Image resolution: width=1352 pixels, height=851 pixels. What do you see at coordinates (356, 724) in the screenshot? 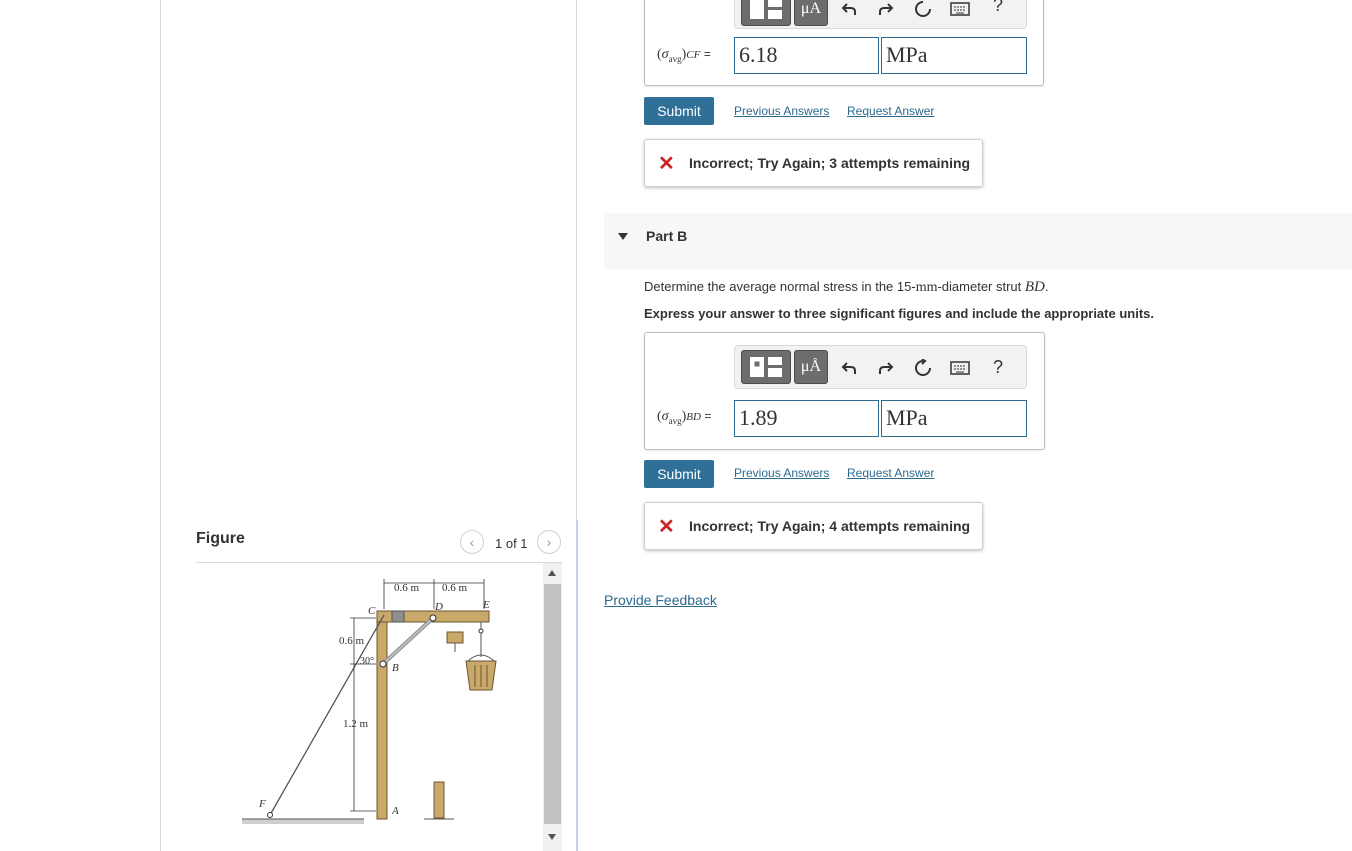
I see `dim-left-lower: 1.2 m` at bounding box center [356, 724].